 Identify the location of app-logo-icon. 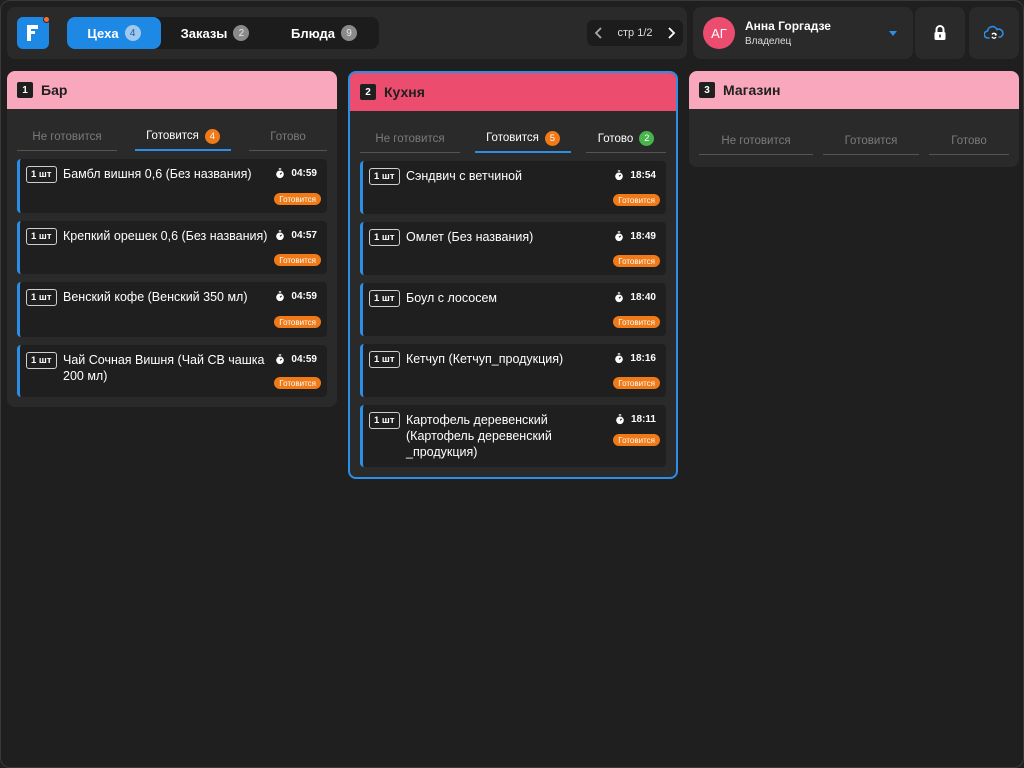
(33, 32).